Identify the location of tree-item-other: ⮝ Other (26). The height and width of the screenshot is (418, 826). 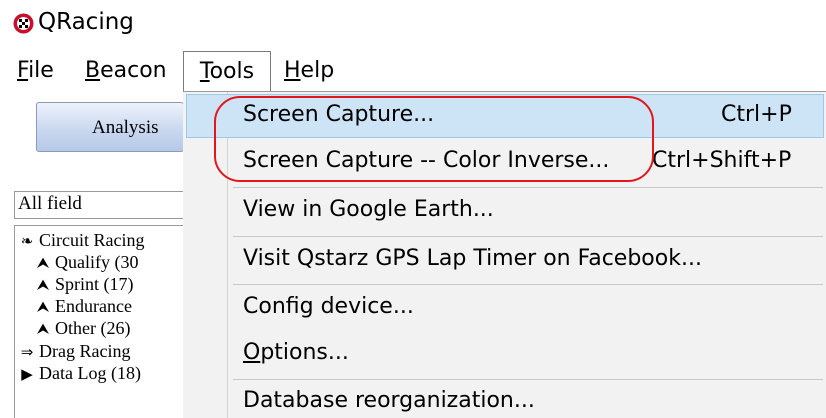
(82, 328).